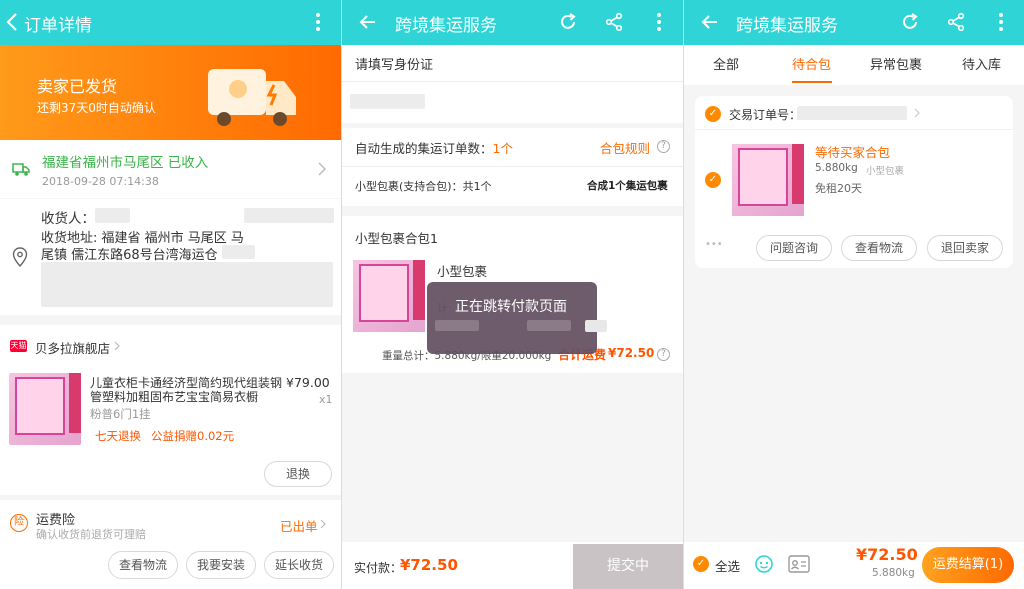 The width and height of the screenshot is (1024, 589). Describe the element at coordinates (968, 565) in the screenshot. I see `settle-button: 运费结算(1)` at that location.